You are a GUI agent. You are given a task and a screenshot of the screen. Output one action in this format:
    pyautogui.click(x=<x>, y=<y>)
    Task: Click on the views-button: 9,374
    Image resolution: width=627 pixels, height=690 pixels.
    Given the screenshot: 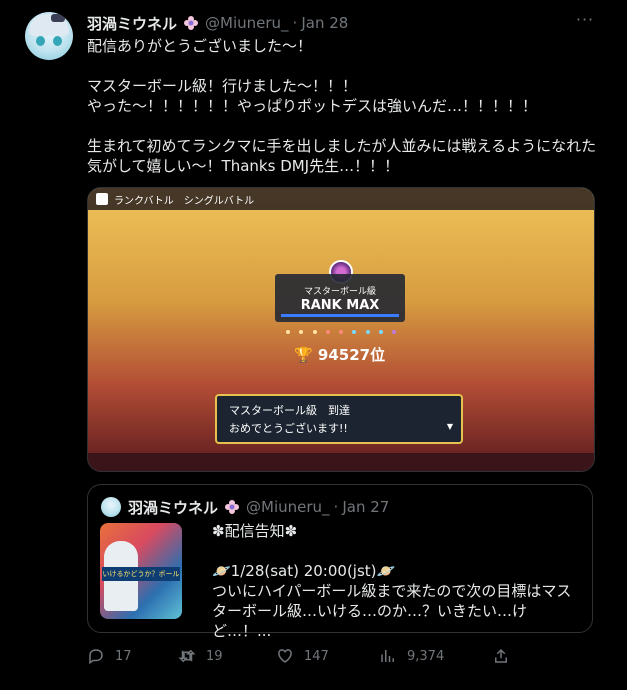 What is the action you would take?
    pyautogui.click(x=411, y=656)
    